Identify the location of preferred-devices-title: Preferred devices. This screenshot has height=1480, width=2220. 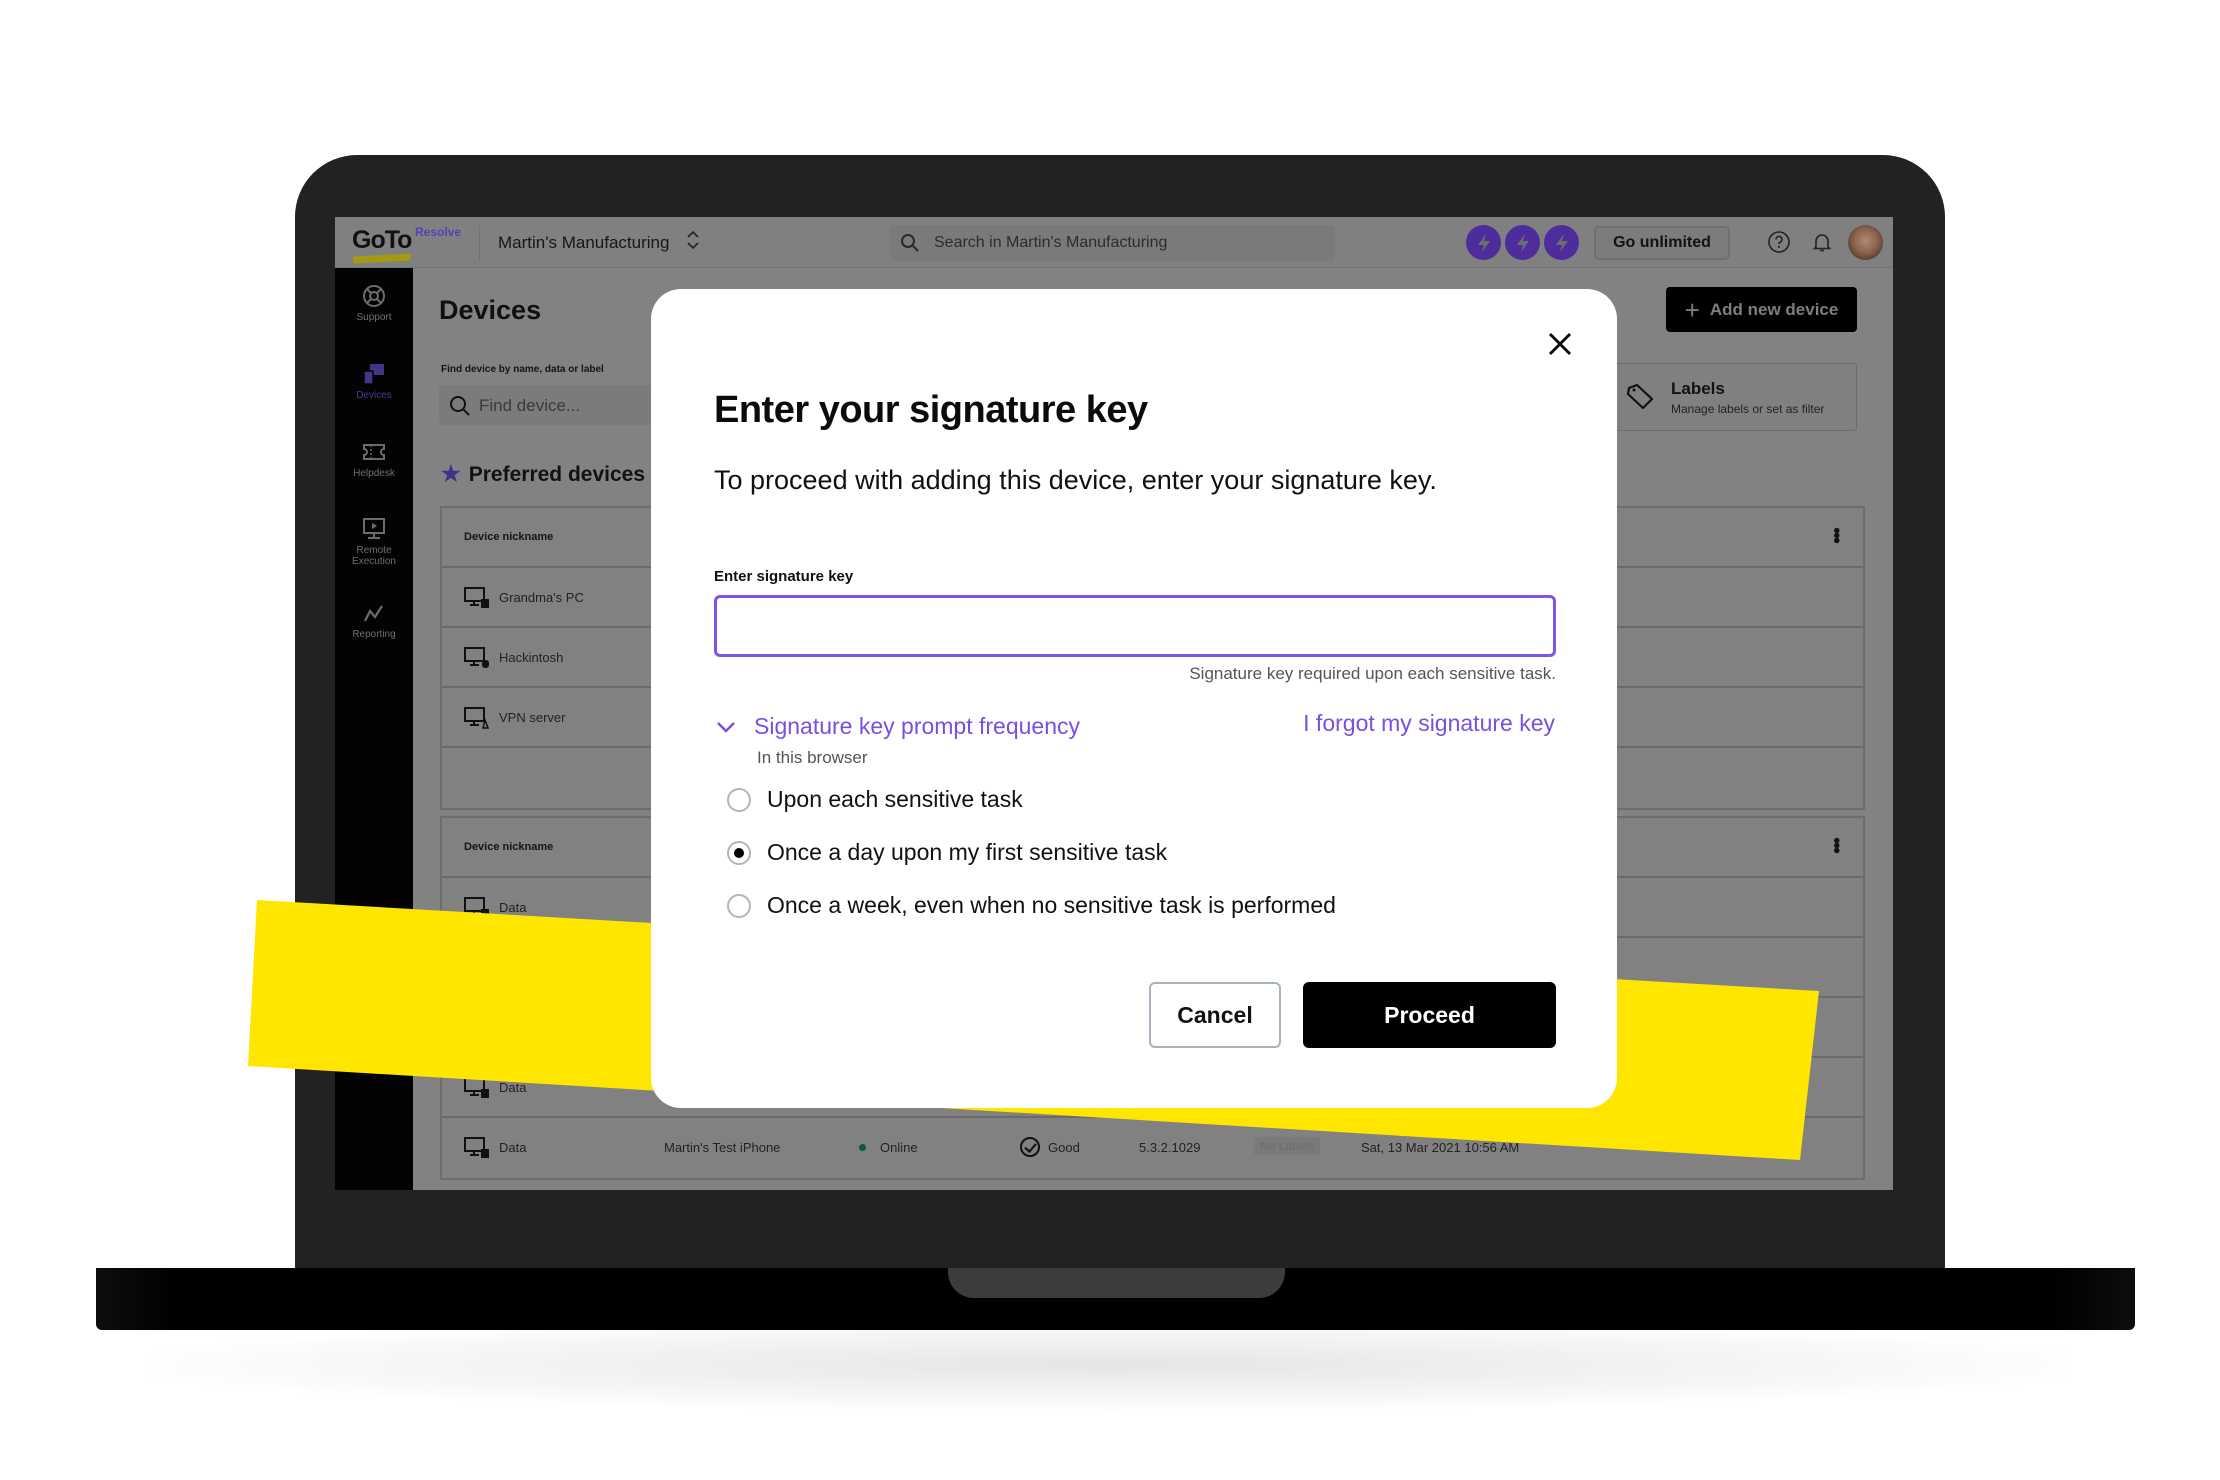
(557, 474).